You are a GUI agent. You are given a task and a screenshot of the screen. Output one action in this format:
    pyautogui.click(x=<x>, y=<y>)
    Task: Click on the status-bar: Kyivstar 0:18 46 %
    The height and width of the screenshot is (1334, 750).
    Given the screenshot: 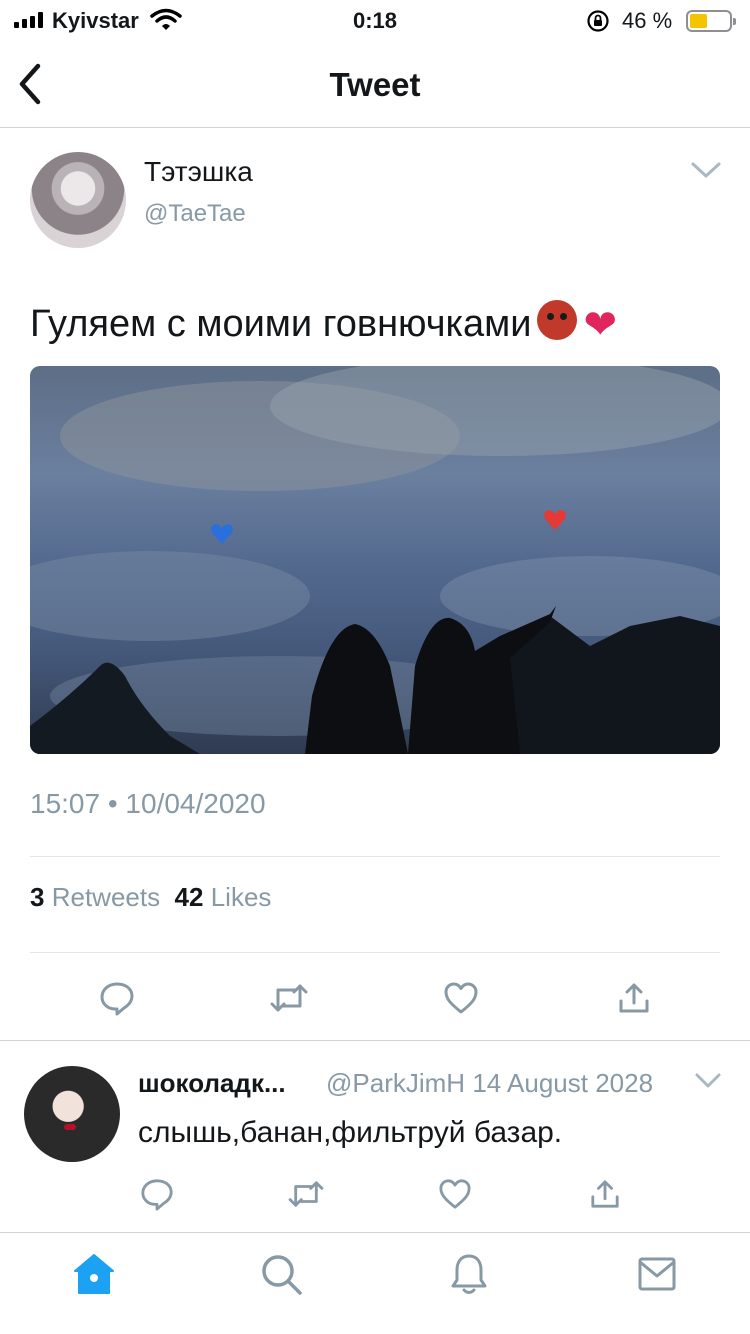 What is the action you would take?
    pyautogui.click(x=375, y=21)
    